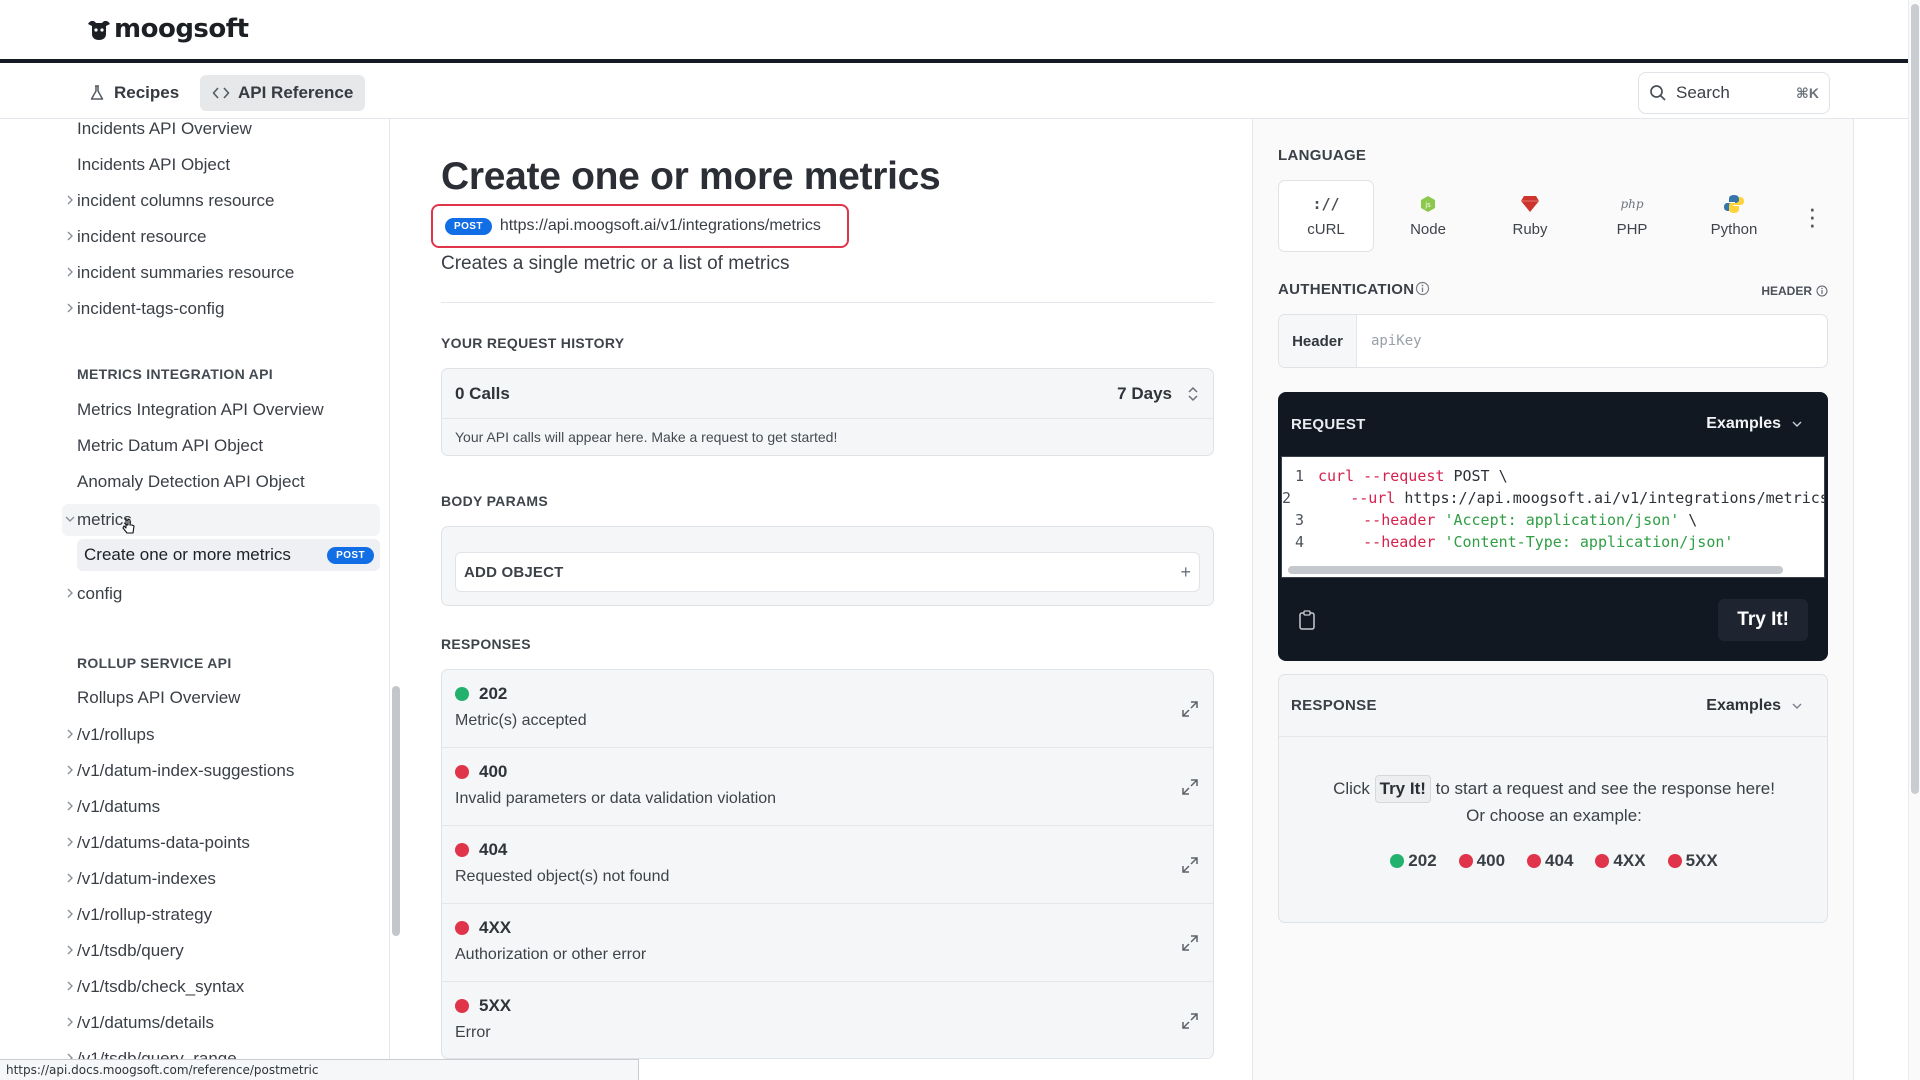  I want to click on auth-type-tag: HEADER, so click(1794, 291).